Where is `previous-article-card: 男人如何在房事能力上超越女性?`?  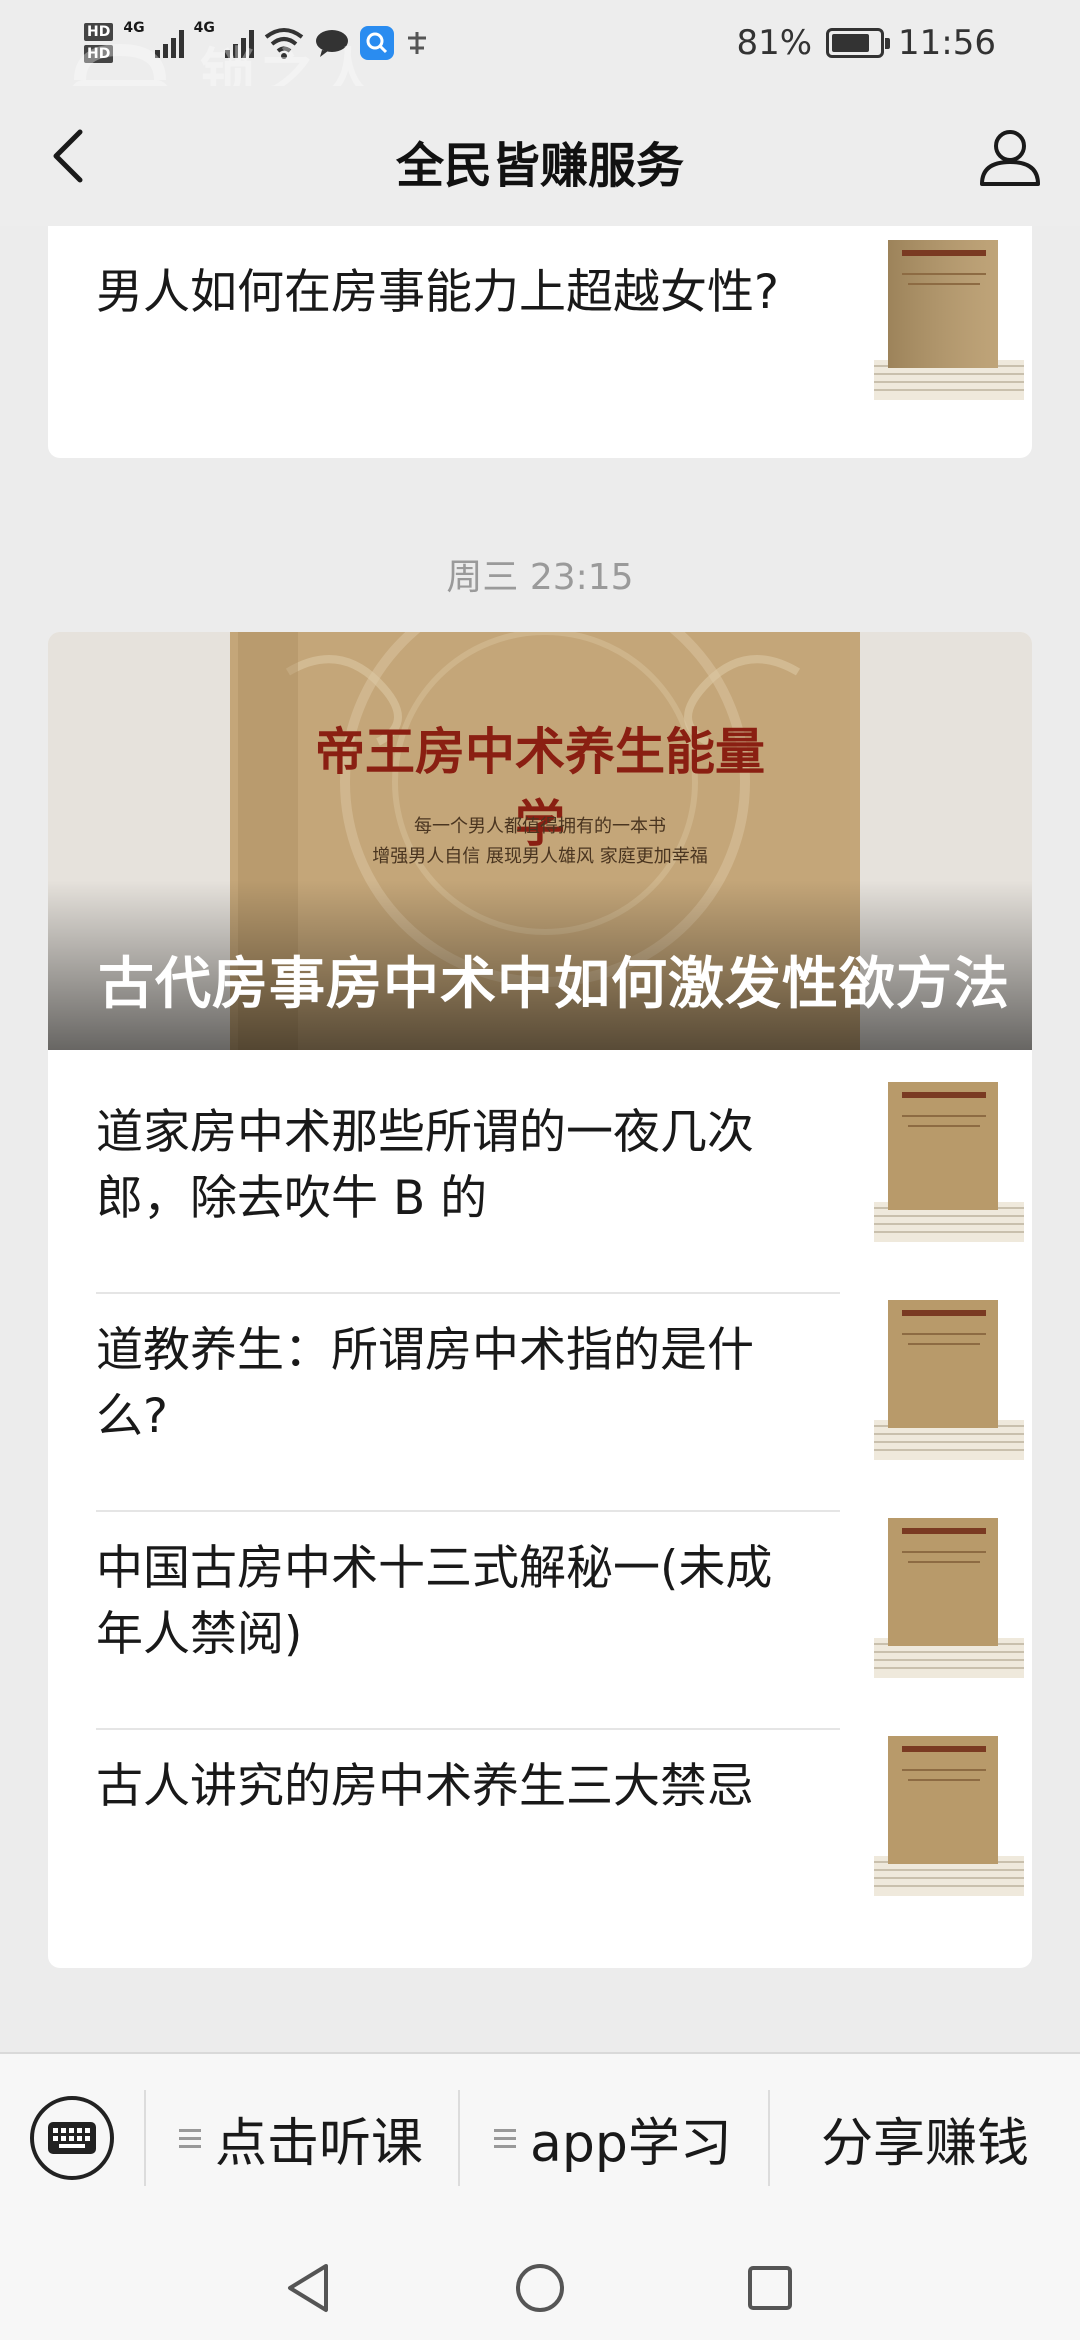
previous-article-card: 男人如何在房事能力上超越女性? is located at coordinates (540, 342).